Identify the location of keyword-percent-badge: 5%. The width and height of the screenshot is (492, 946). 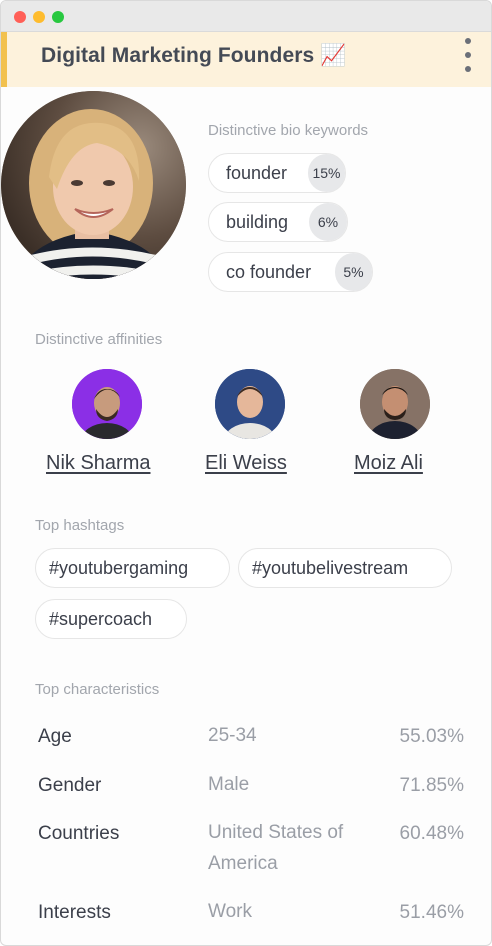
(353, 272).